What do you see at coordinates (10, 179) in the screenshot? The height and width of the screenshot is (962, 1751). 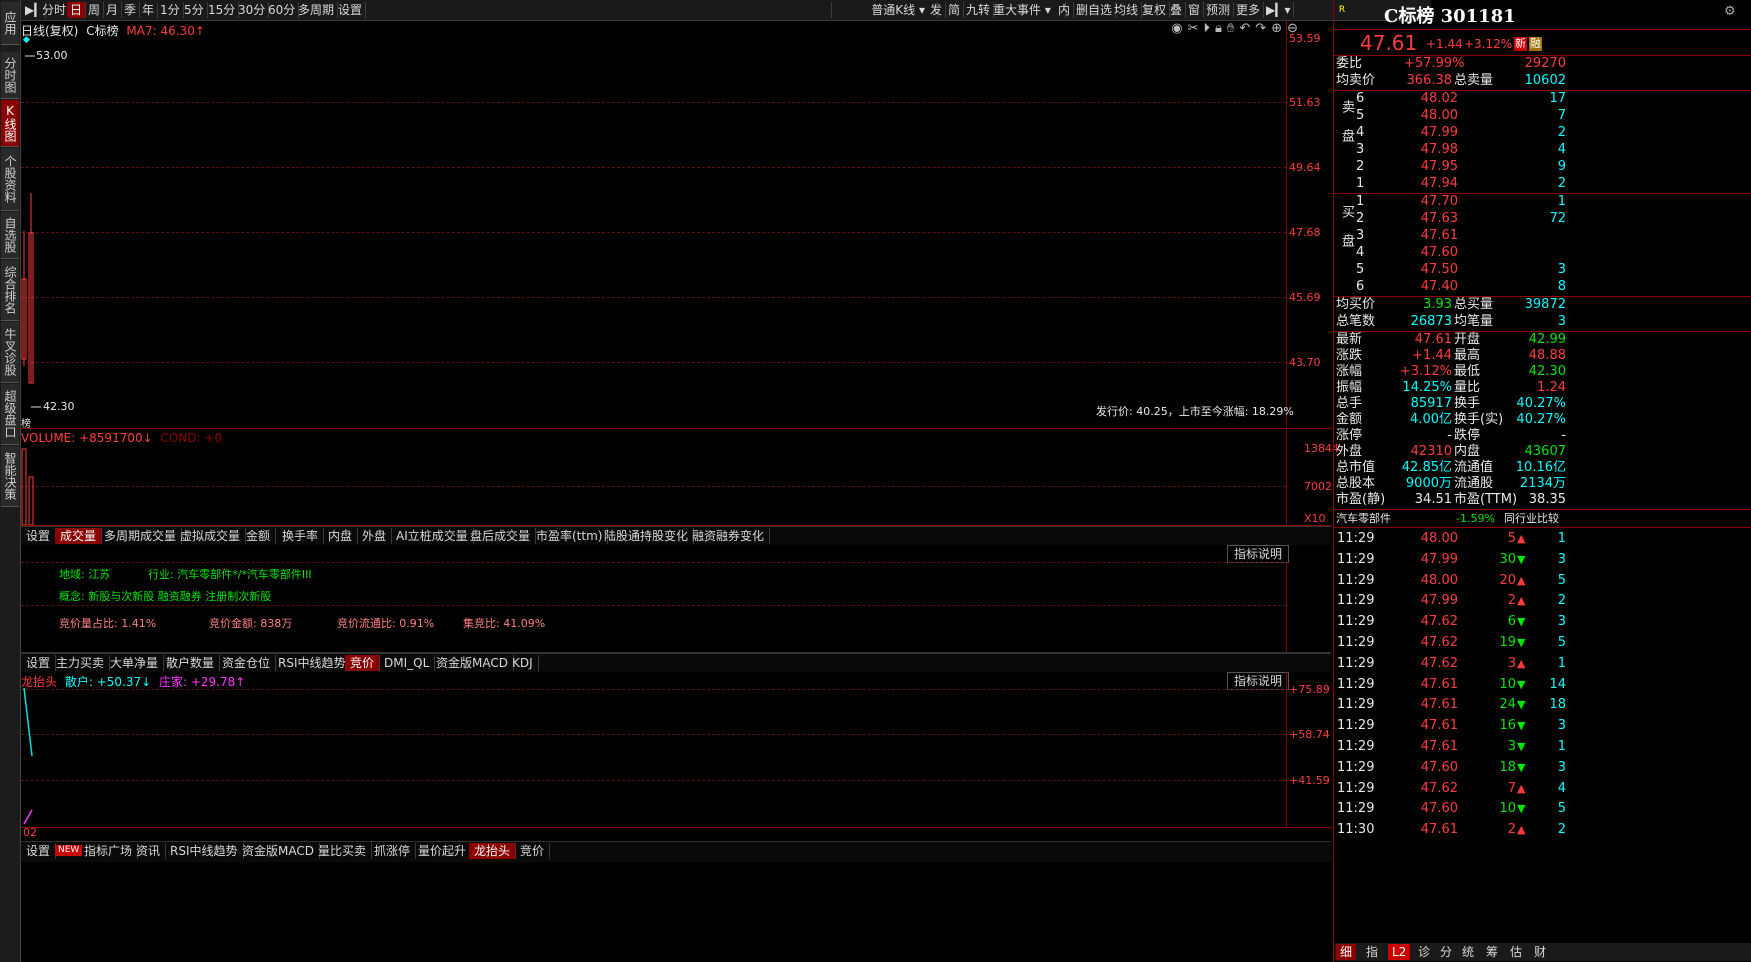 I see `sidebar-tab-profile: 个股资料` at bounding box center [10, 179].